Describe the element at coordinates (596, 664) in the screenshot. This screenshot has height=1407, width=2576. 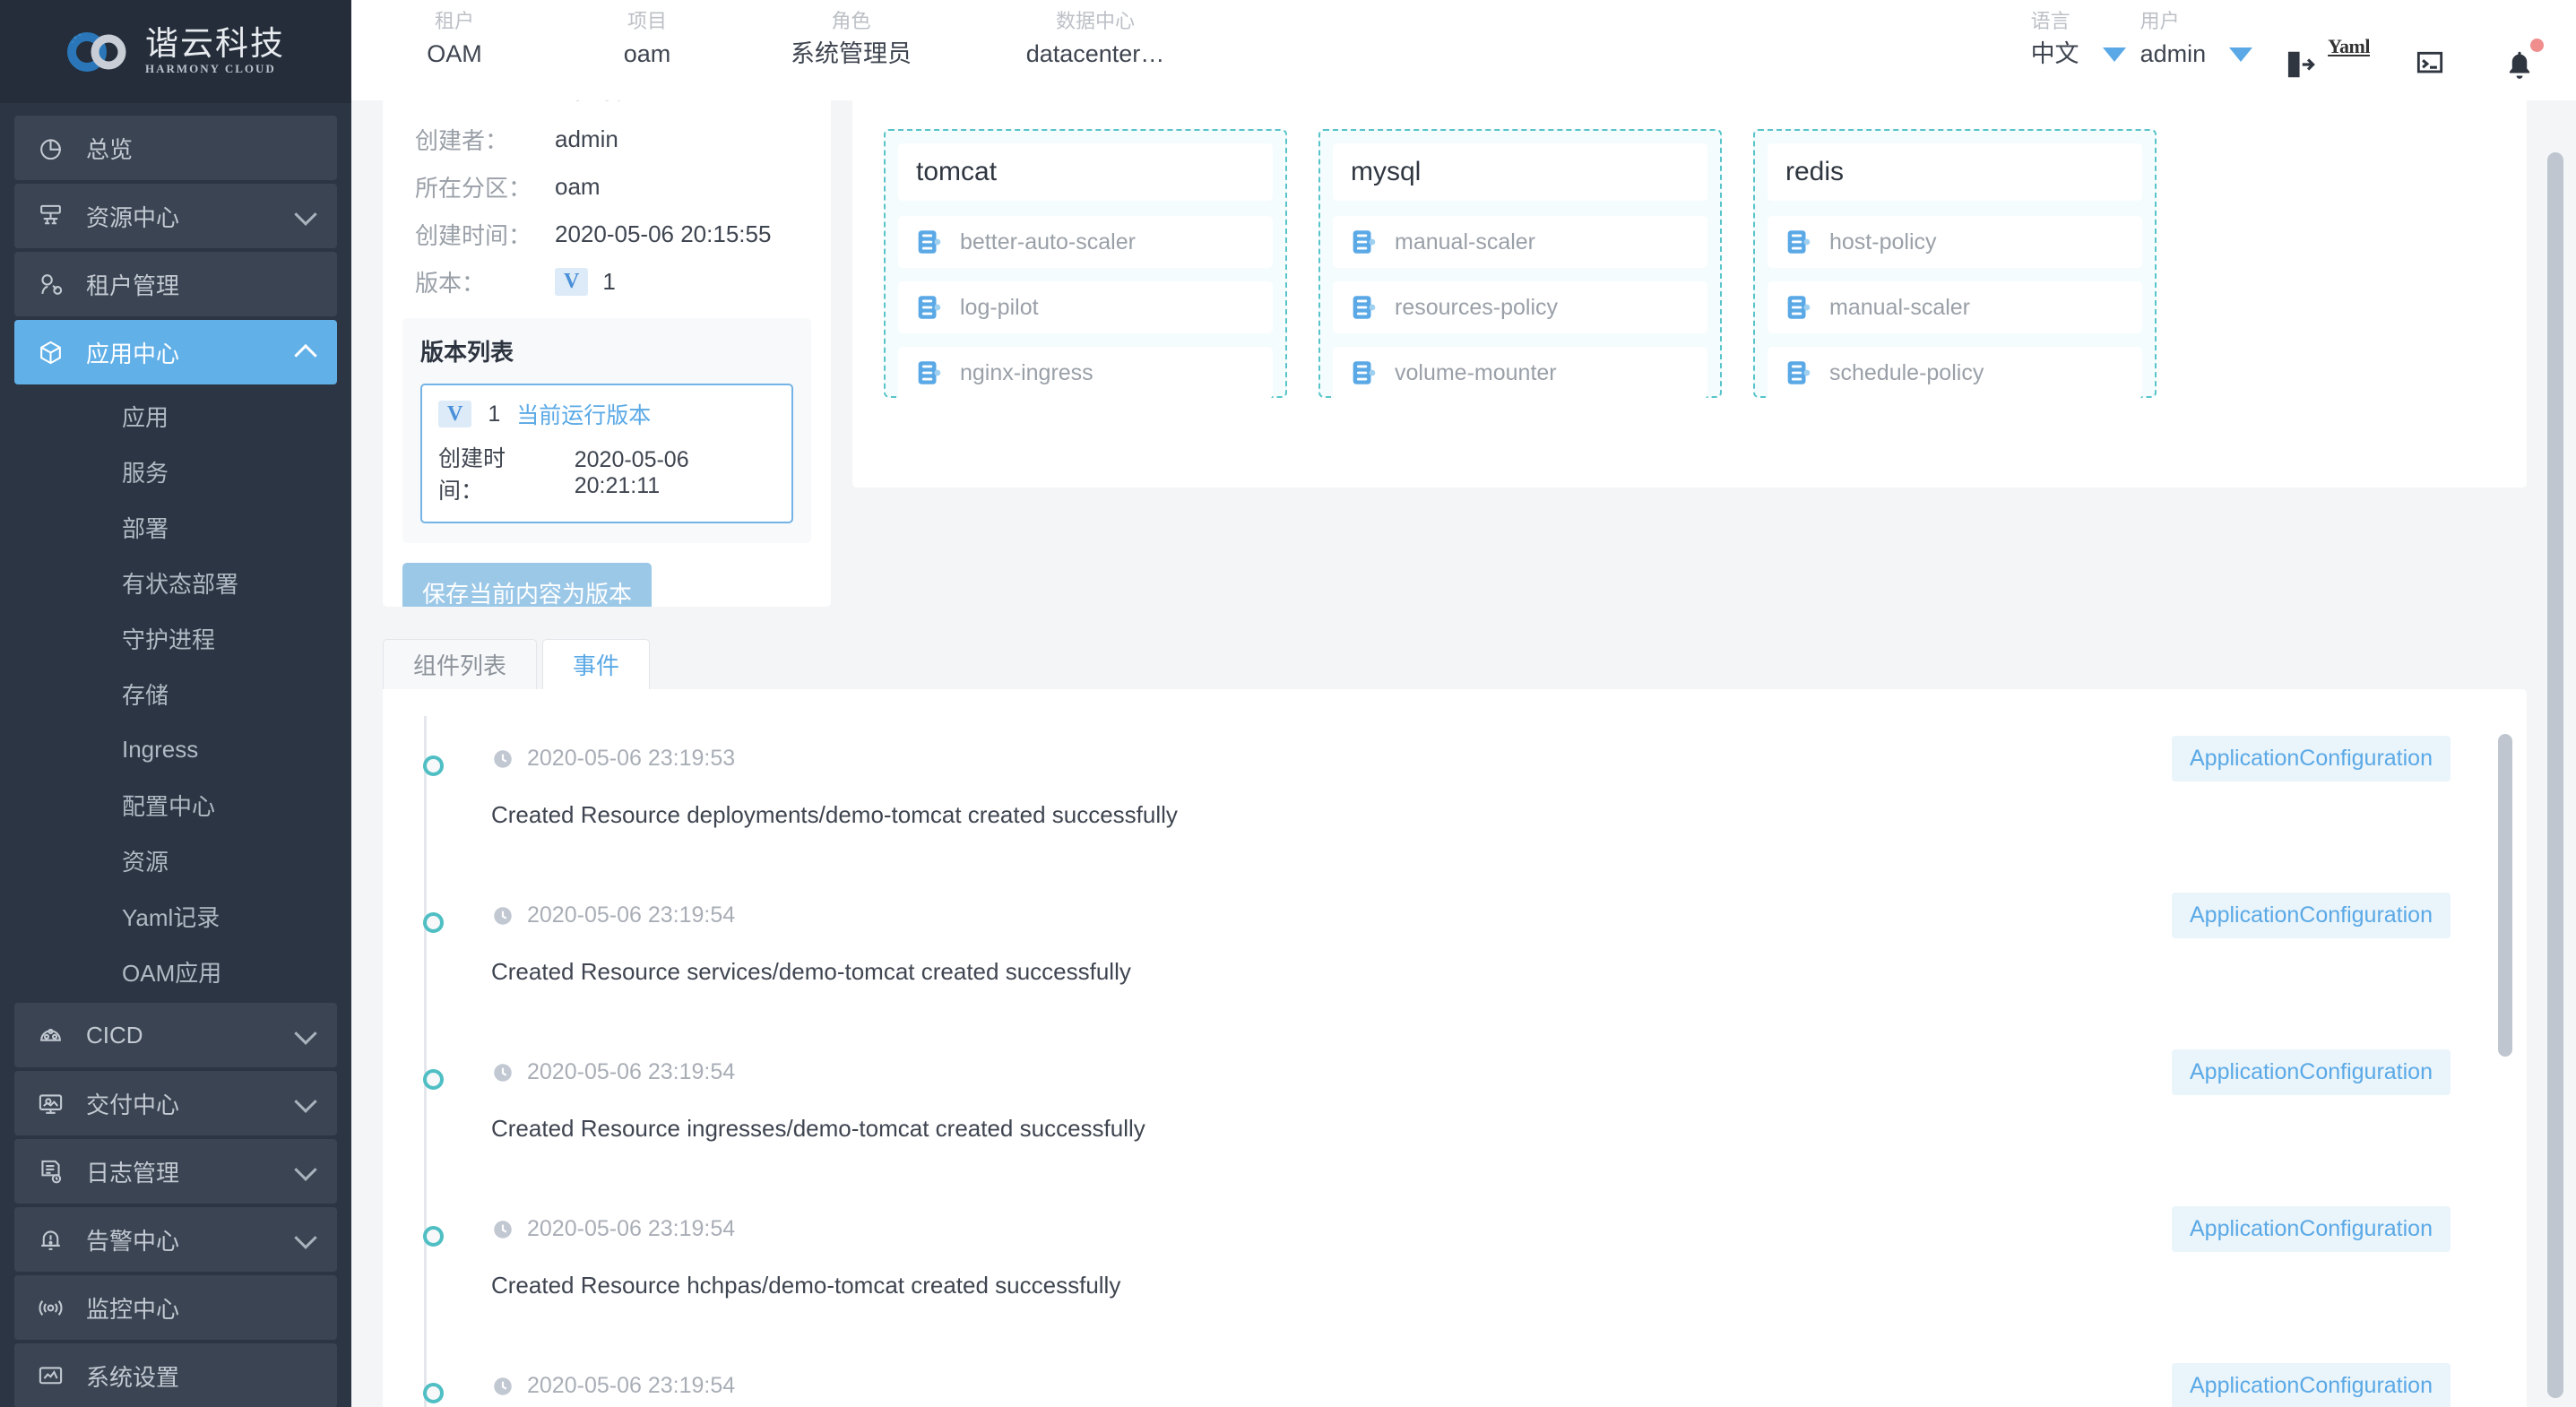
I see `tab-events: 事件` at that location.